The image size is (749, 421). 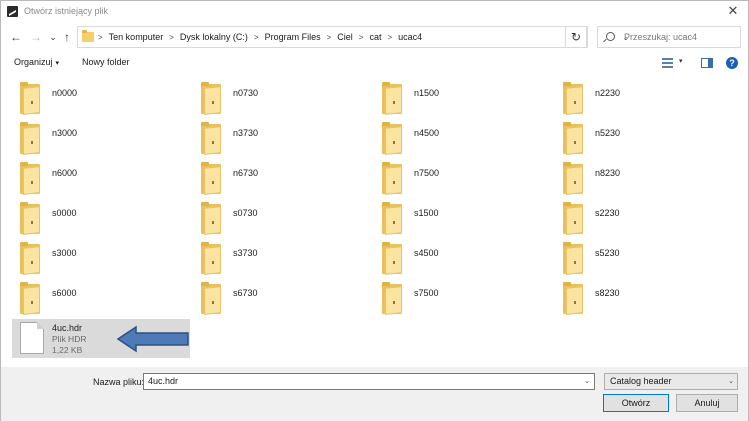 I want to click on folder-name: s8230, so click(x=607, y=293).